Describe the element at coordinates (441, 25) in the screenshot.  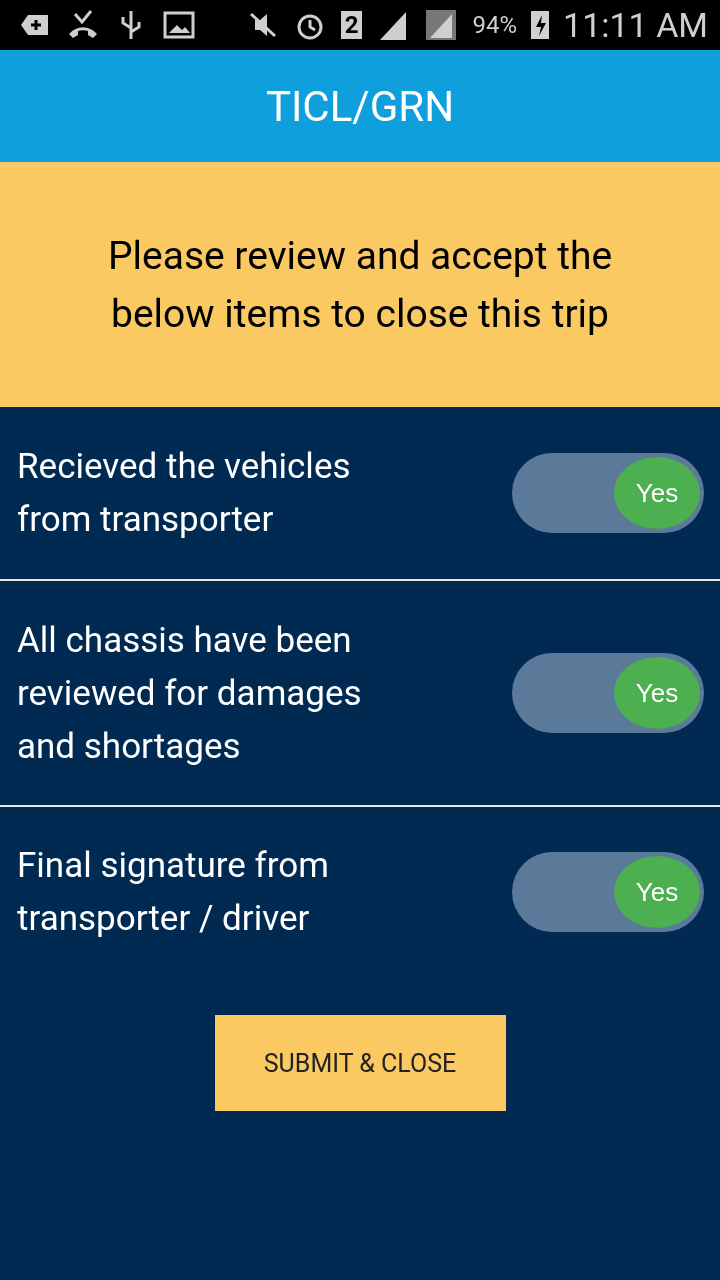
I see `signal-icon` at that location.